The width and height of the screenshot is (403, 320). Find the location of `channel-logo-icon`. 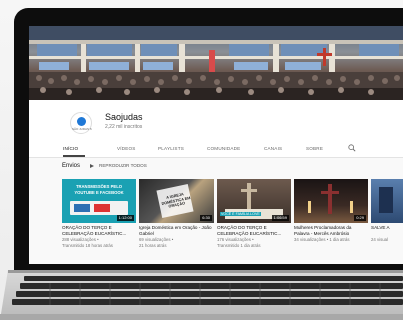

channel-logo-icon is located at coordinates (81, 121).